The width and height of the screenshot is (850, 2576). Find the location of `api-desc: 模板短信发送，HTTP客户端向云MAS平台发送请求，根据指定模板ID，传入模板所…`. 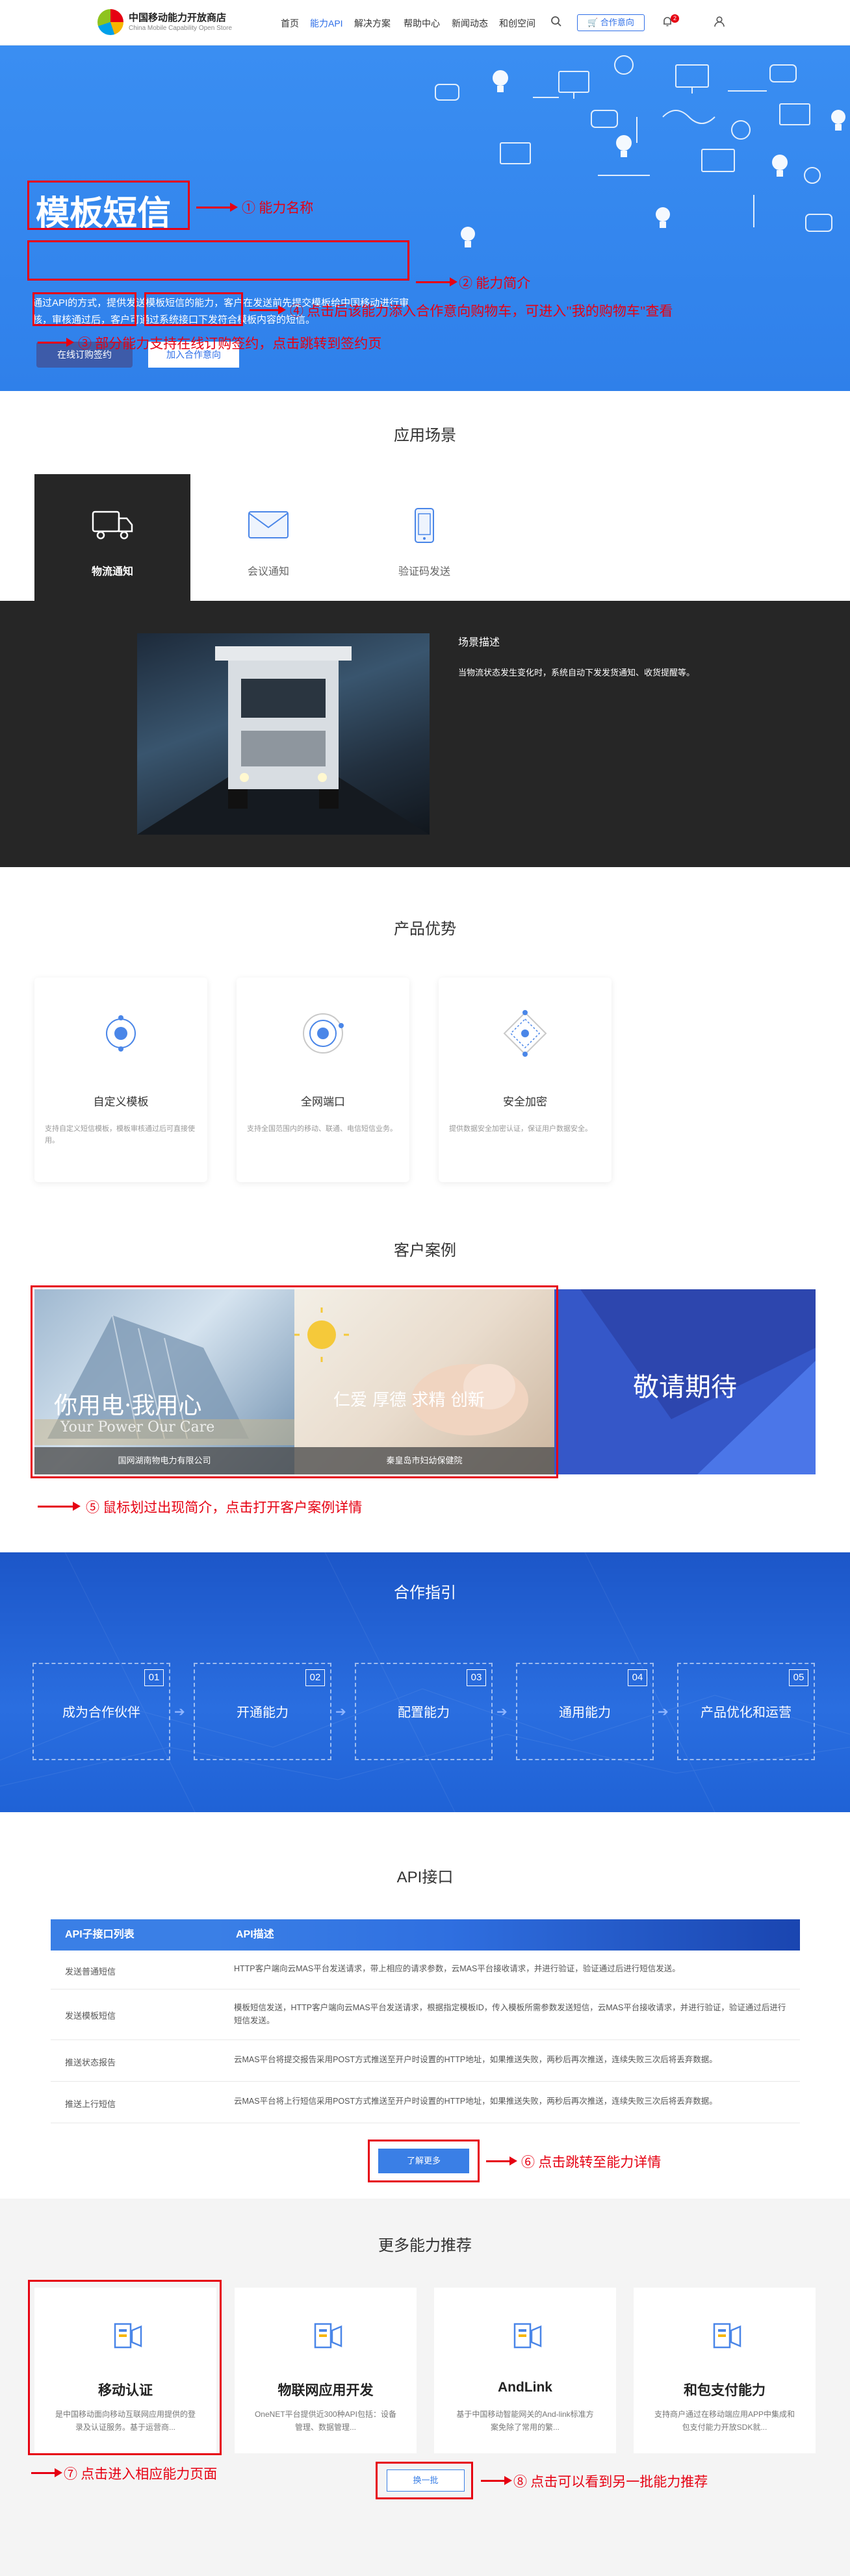

api-desc: 模板短信发送，HTTP客户端向云MAS平台发送请求，根据指定模板ID，传入模板所… is located at coordinates (510, 2014).